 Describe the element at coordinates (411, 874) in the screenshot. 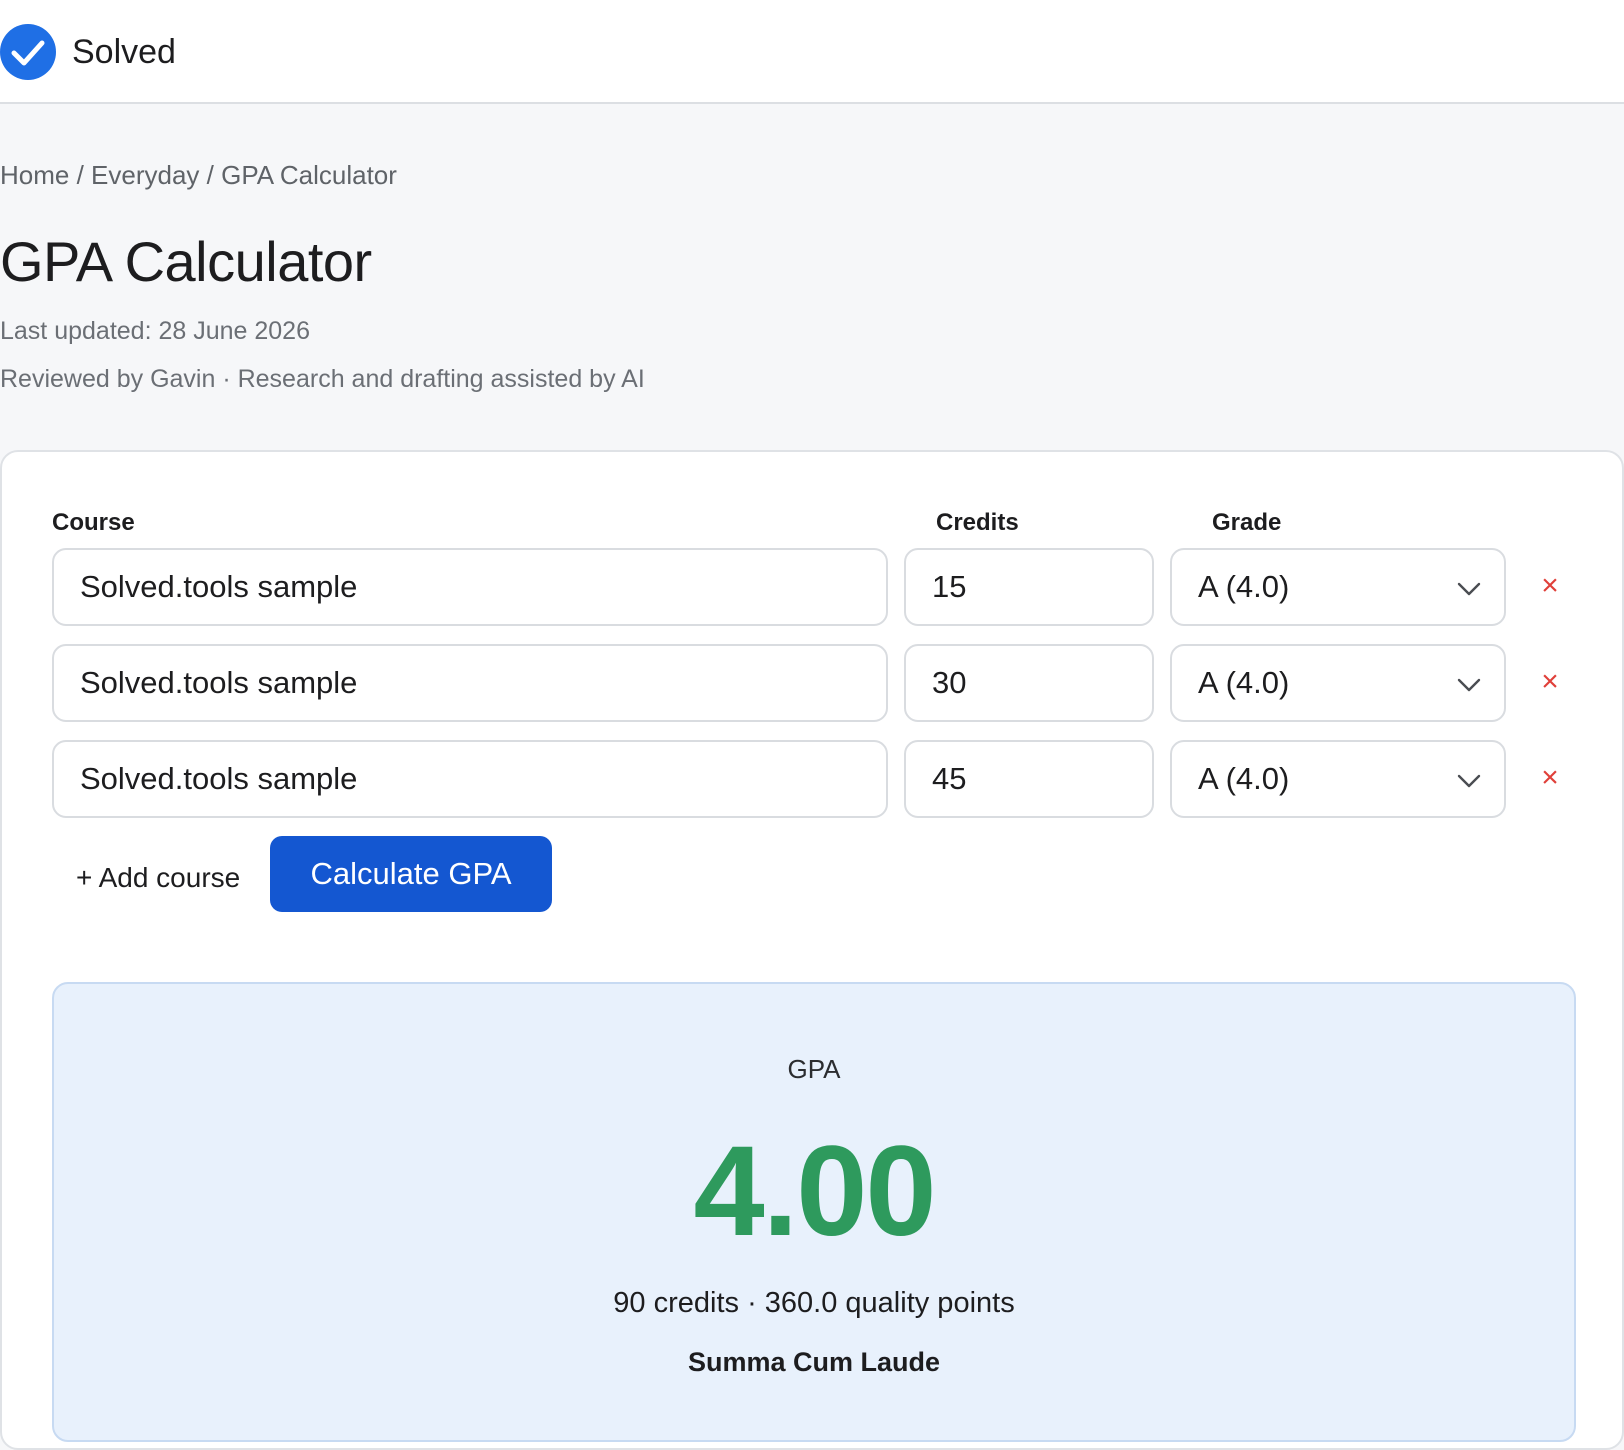

I see `calculate-gpa-button: Calculate GPA` at that location.